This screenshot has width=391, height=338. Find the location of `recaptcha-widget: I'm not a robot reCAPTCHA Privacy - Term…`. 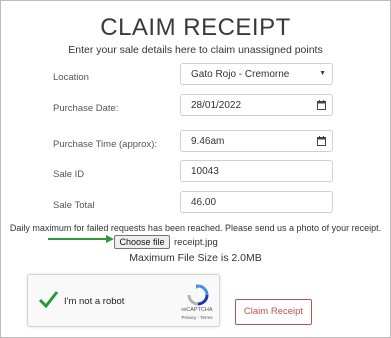

recaptcha-widget: I'm not a robot reCAPTCHA Privacy - Term… is located at coordinates (123, 300).